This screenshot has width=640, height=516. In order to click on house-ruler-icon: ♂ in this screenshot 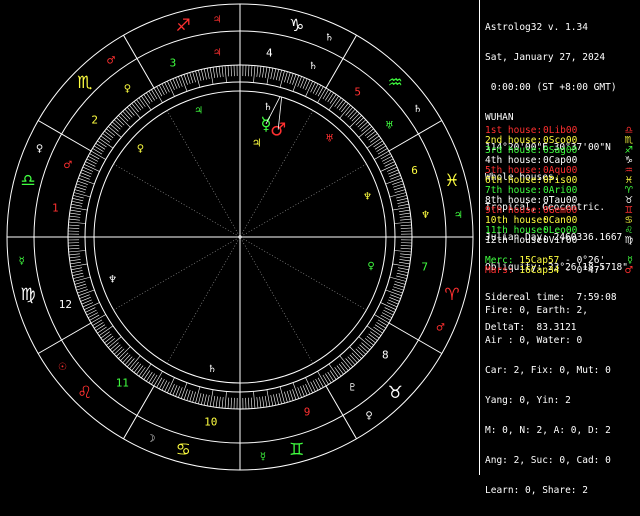, I will do `click(67, 165)`.